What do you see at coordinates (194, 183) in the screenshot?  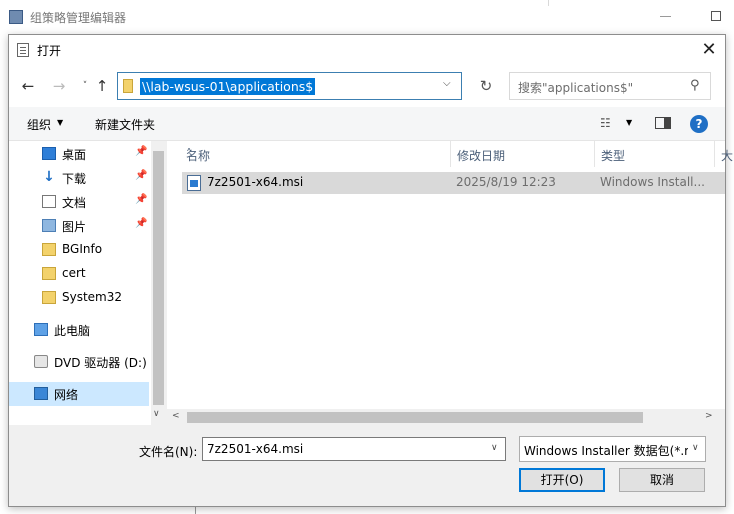 I see `msi-installer-icon` at bounding box center [194, 183].